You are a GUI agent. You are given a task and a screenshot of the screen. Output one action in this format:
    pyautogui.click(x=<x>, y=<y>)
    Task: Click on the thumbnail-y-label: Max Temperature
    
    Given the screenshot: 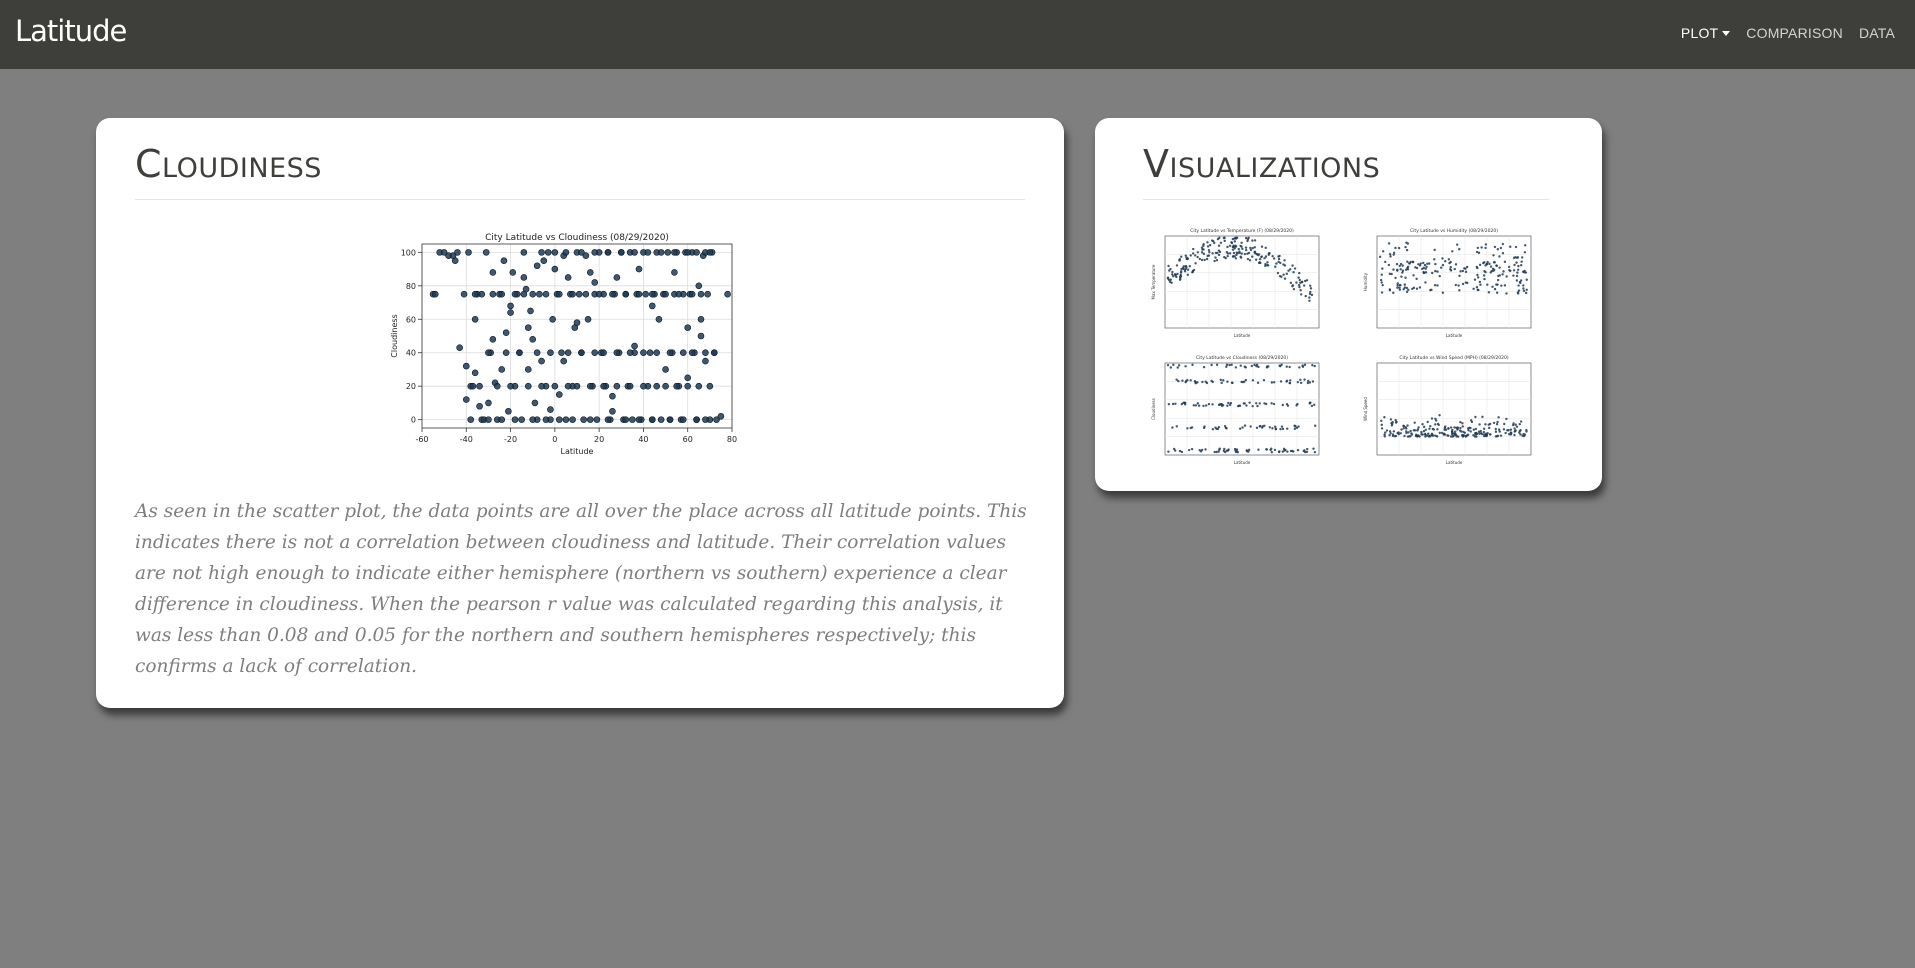 What is the action you would take?
    pyautogui.click(x=1153, y=281)
    